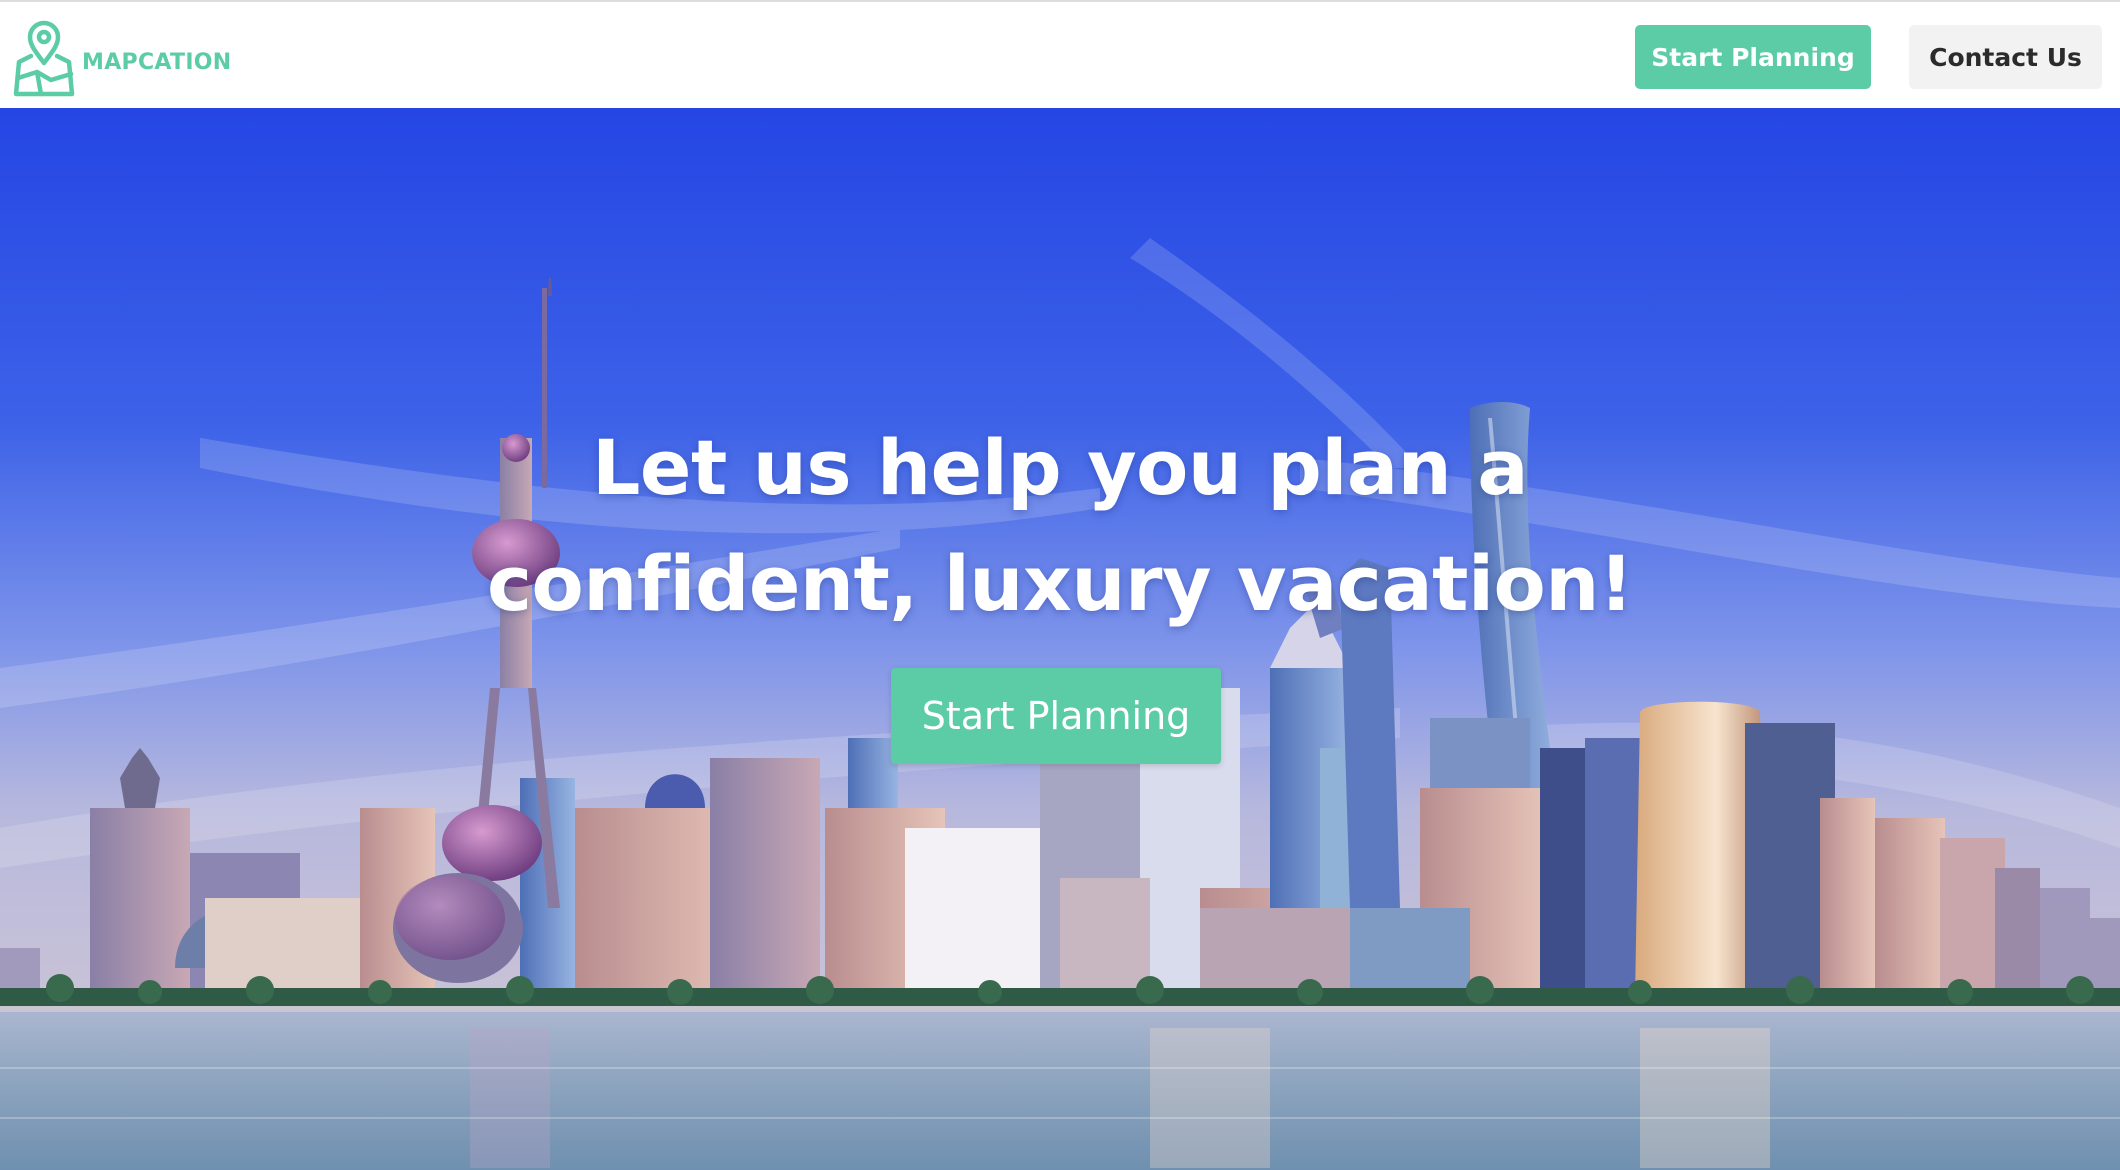  What do you see at coordinates (1060, 467) in the screenshot?
I see `hero-heading-line-1: Let us help you plan a` at bounding box center [1060, 467].